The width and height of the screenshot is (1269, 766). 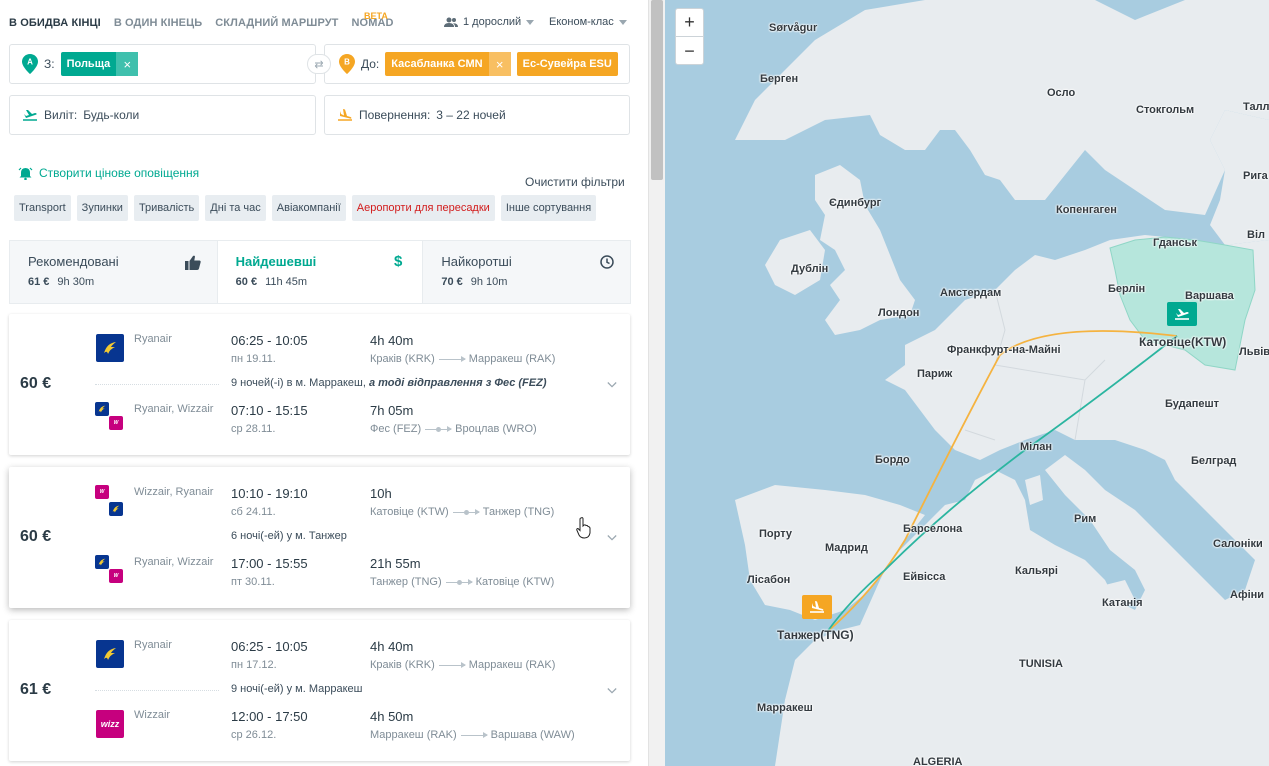 What do you see at coordinates (526, 272) in the screenshot?
I see `sort-tab-shortest: Найкоротші 70 €9h 10m` at bounding box center [526, 272].